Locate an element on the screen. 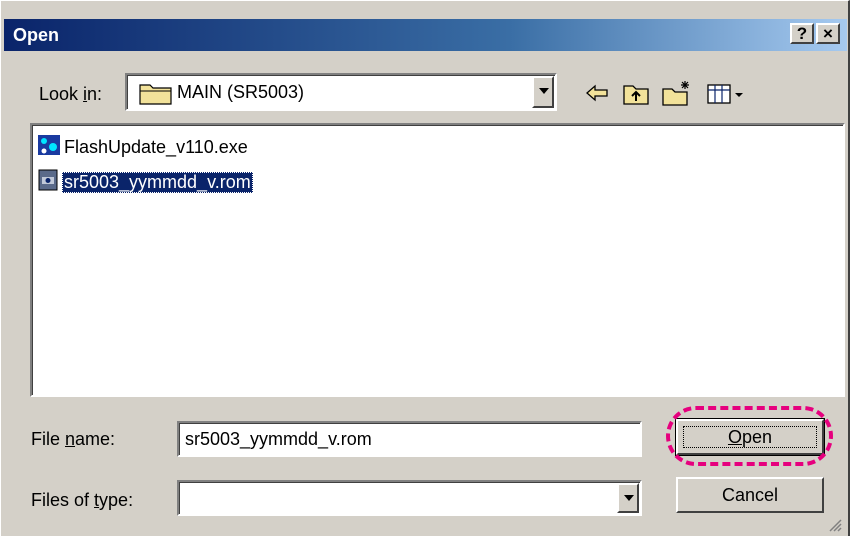  files-of-type-dropdown-button is located at coordinates (628, 498).